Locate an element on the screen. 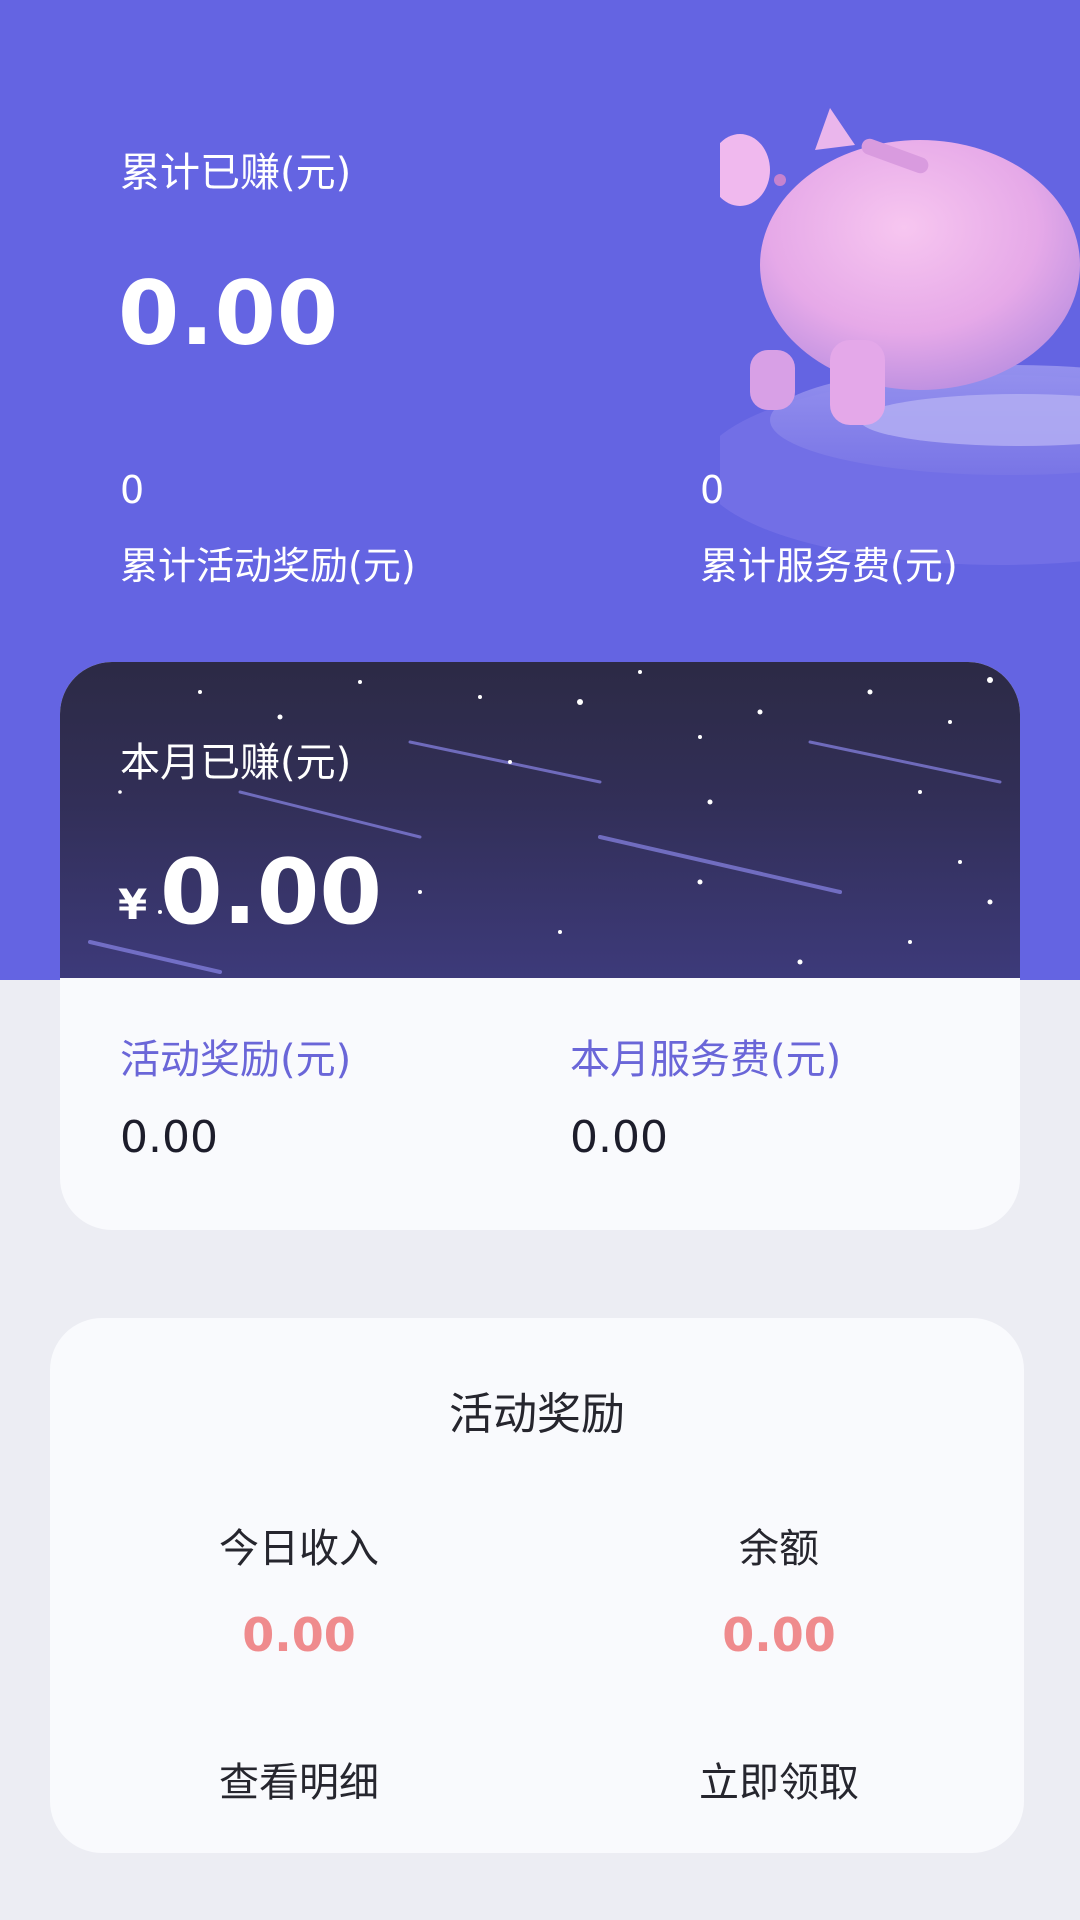 The image size is (1080, 1920). monthly-activity-reward-value: 0.00 is located at coordinates (169, 1137).